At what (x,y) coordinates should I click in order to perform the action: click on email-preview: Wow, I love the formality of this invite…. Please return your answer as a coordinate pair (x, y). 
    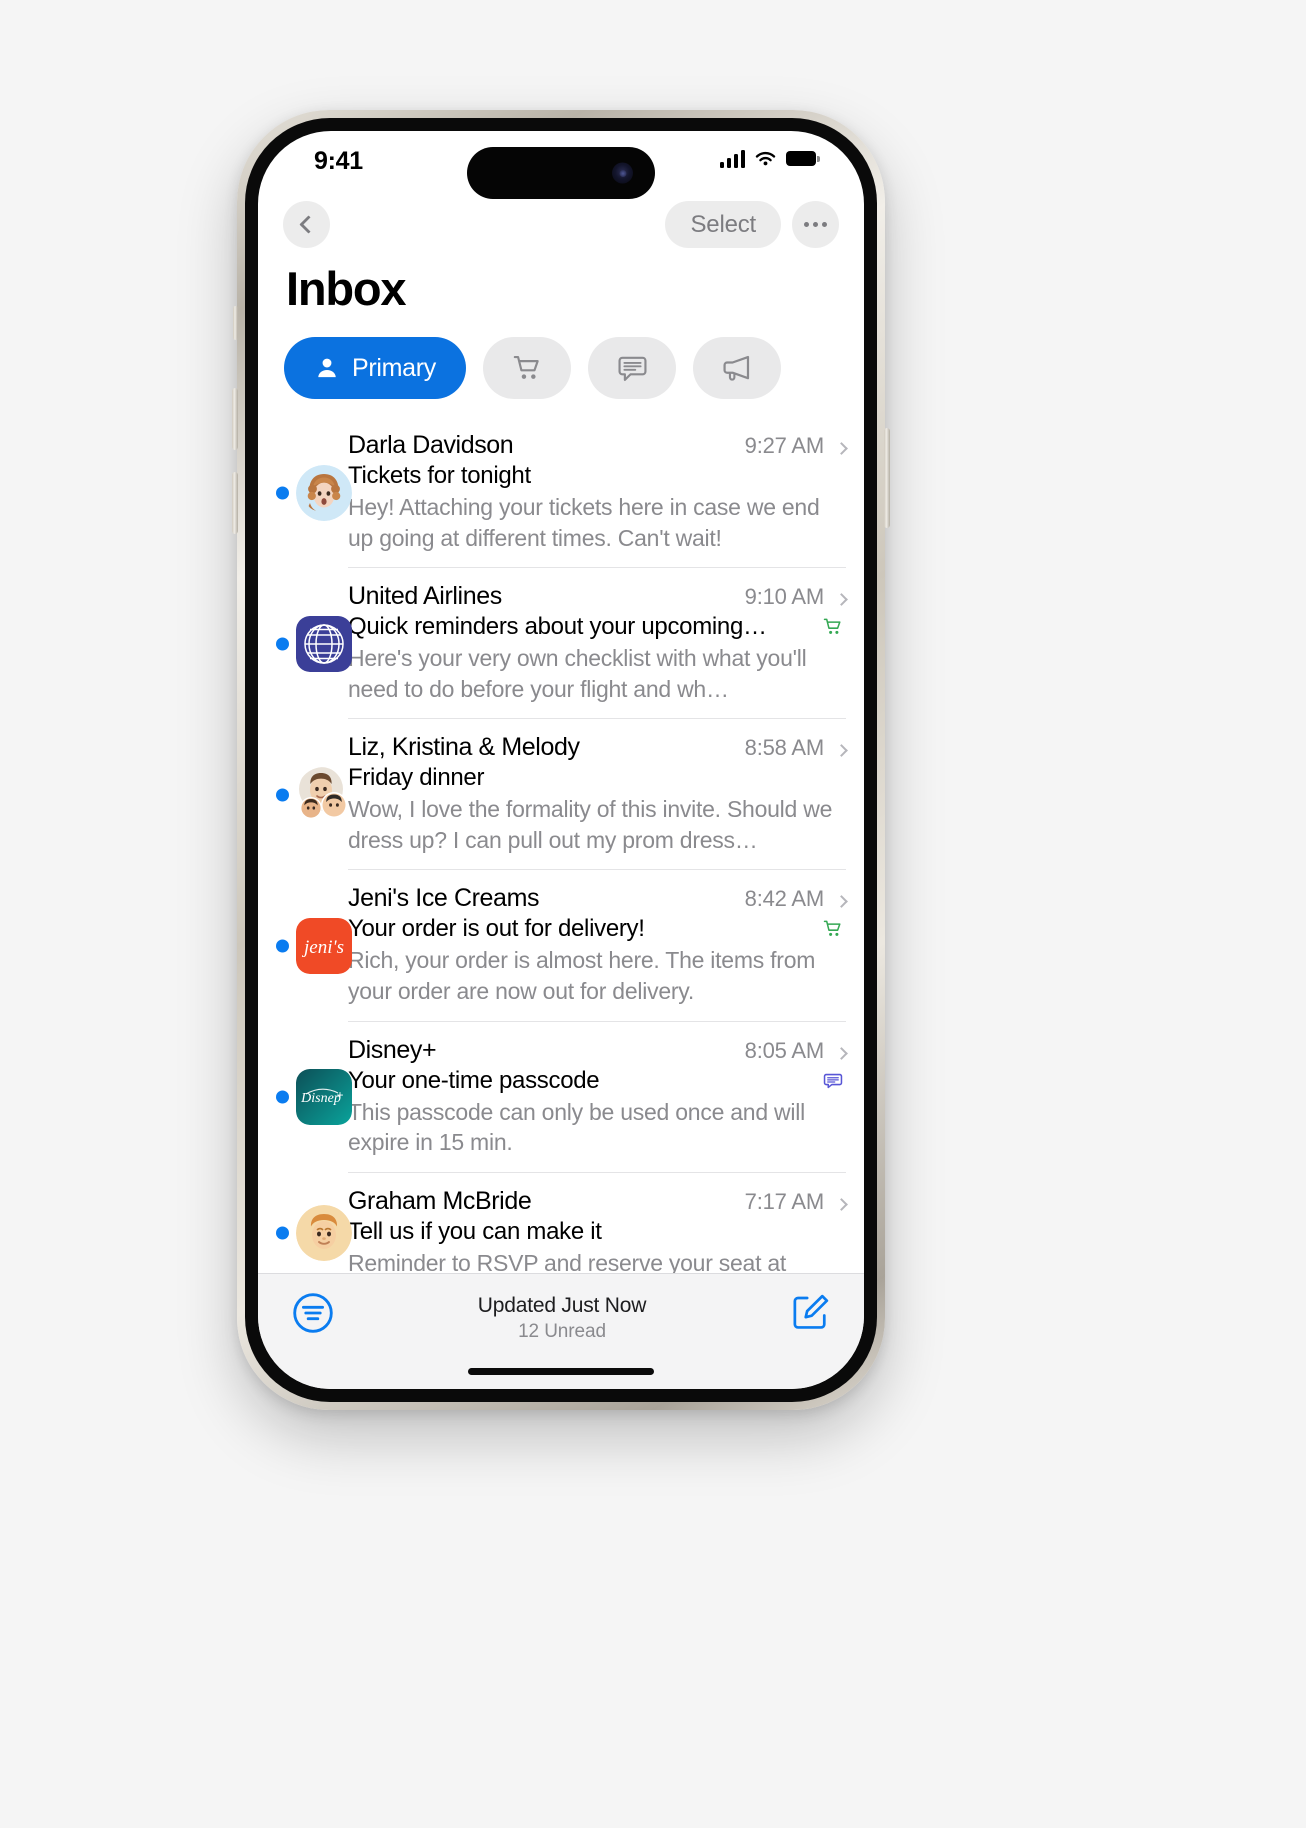
    Looking at the image, I should click on (590, 824).